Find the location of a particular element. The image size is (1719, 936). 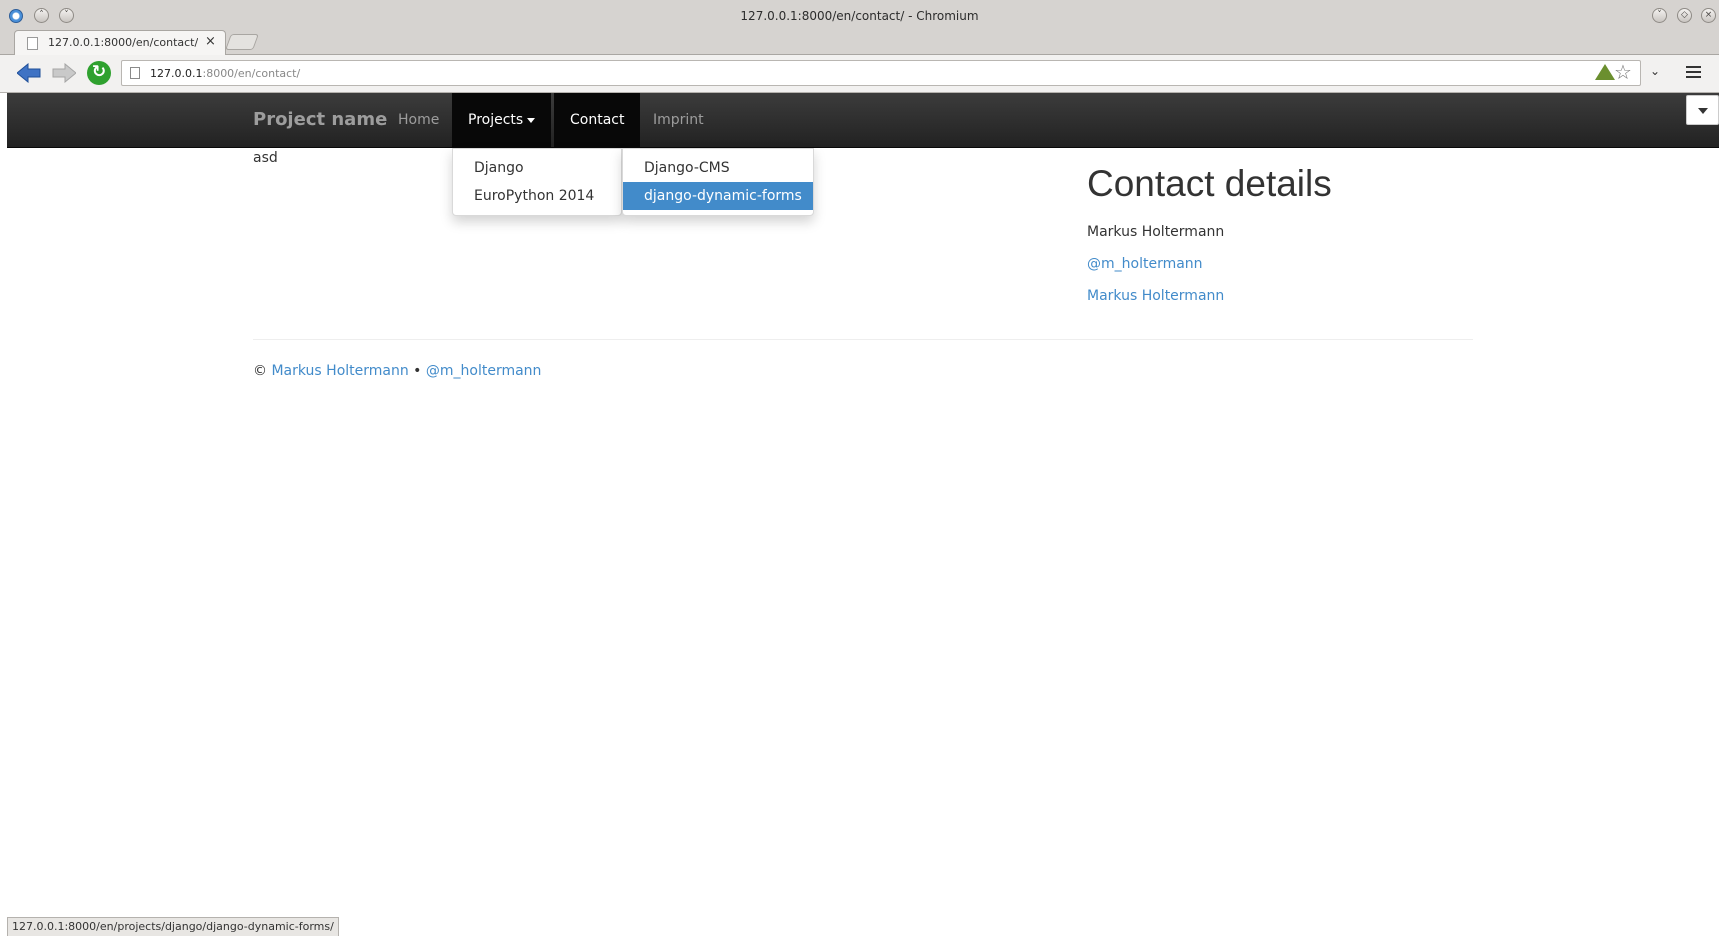

copyright-symbol: © is located at coordinates (260, 371).